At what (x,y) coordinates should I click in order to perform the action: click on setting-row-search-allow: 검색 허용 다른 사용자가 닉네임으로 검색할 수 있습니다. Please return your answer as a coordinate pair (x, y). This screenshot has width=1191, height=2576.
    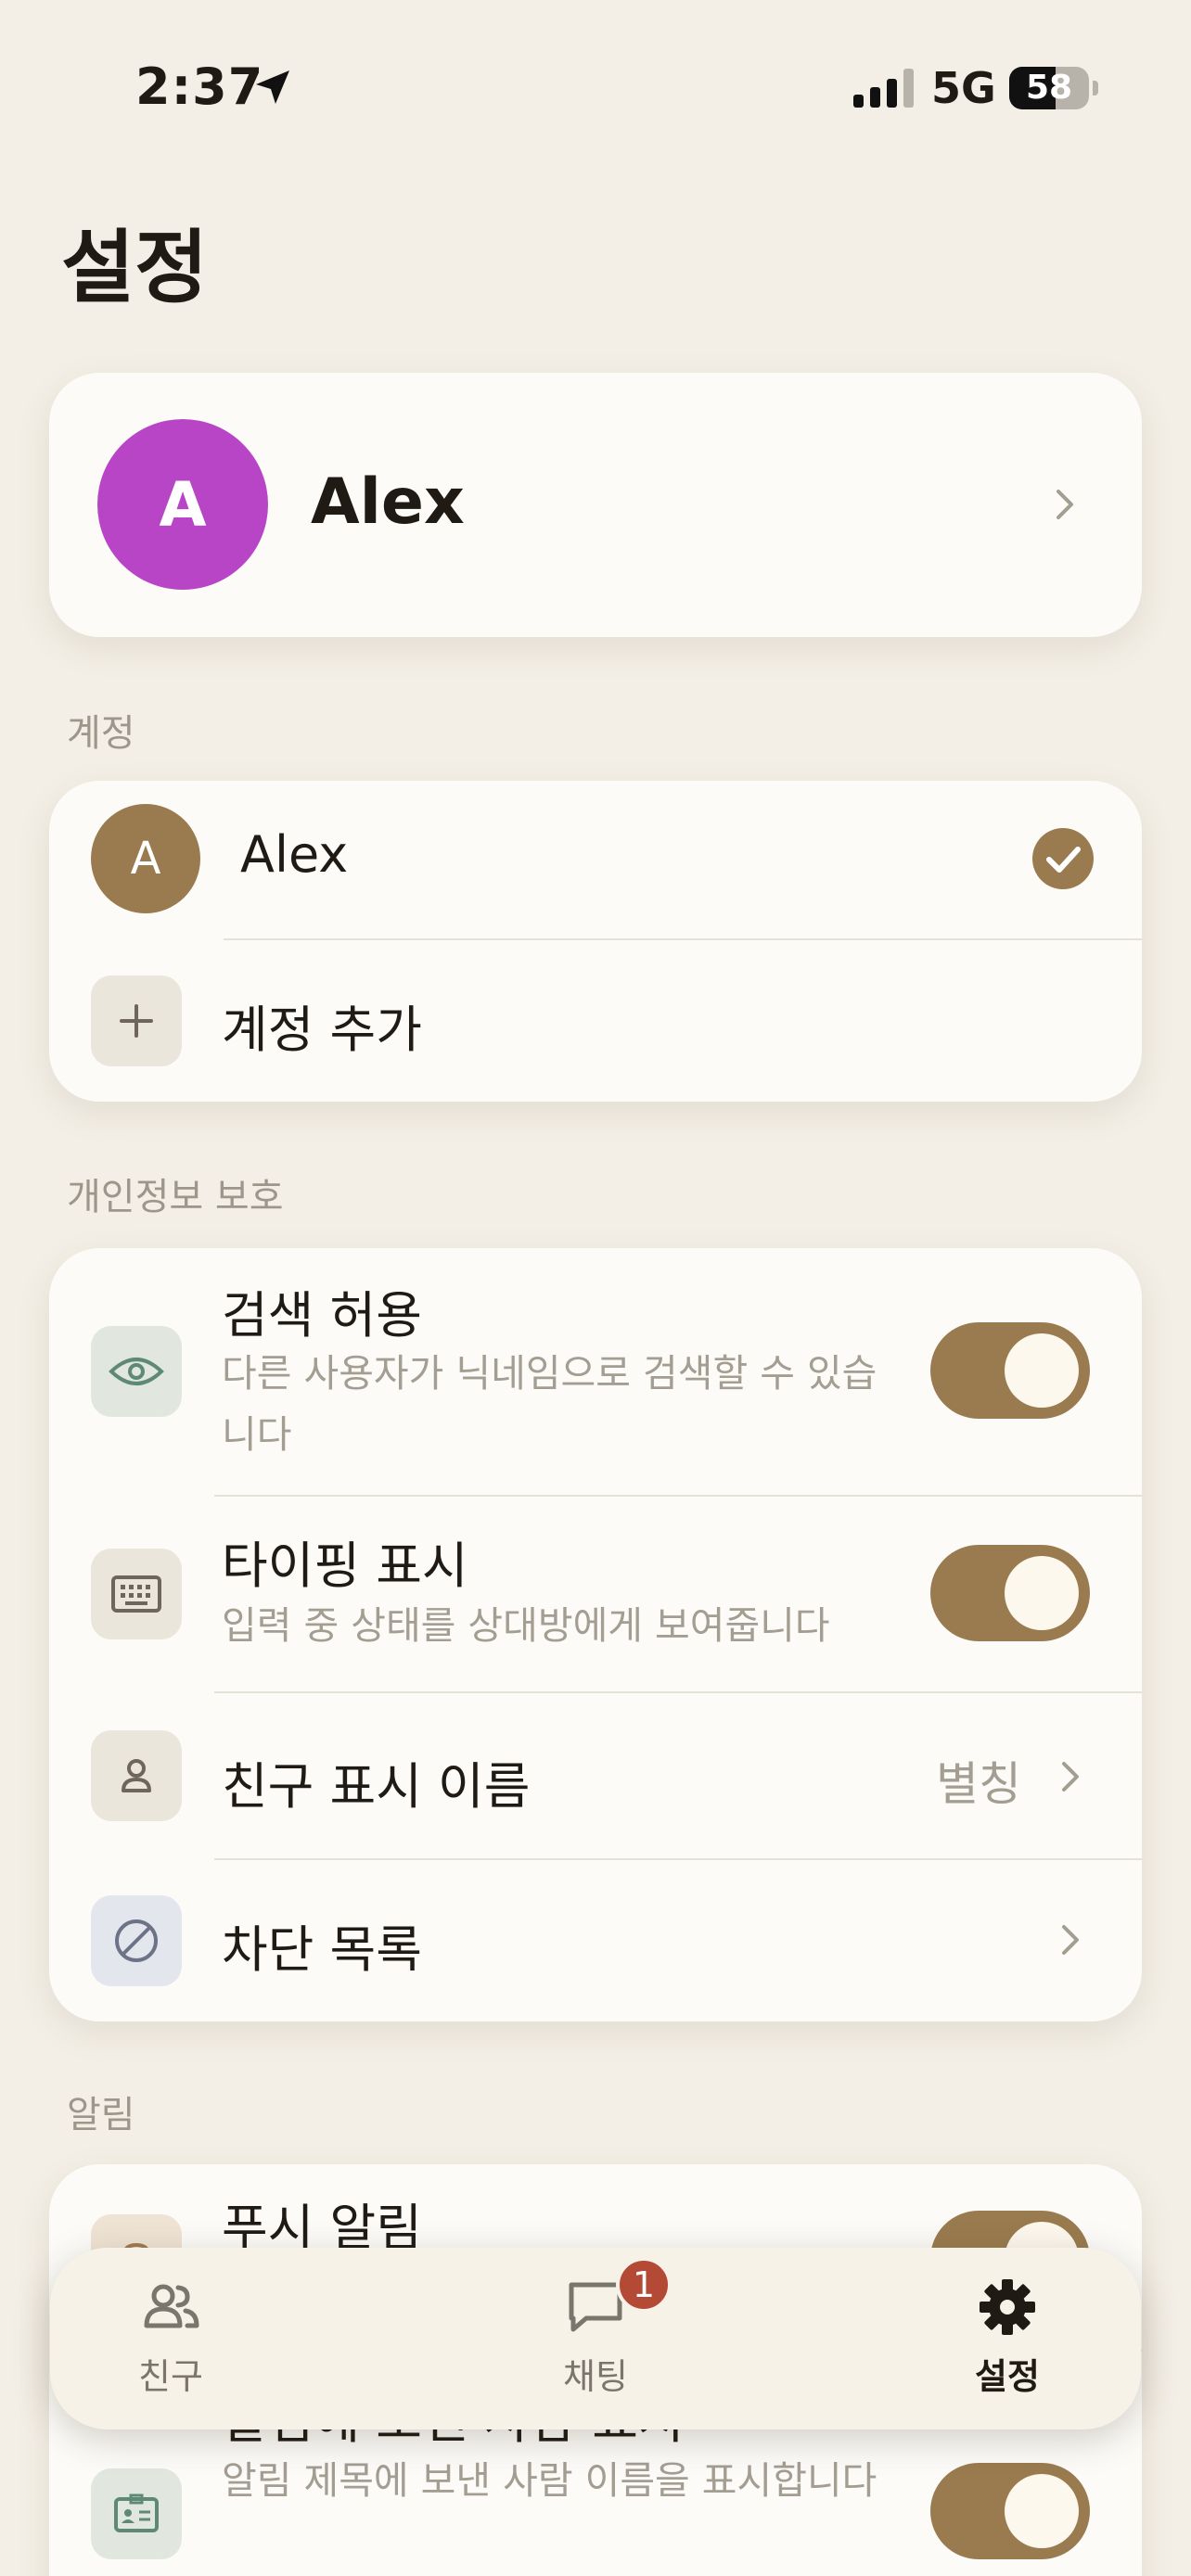
    Looking at the image, I should click on (595, 1371).